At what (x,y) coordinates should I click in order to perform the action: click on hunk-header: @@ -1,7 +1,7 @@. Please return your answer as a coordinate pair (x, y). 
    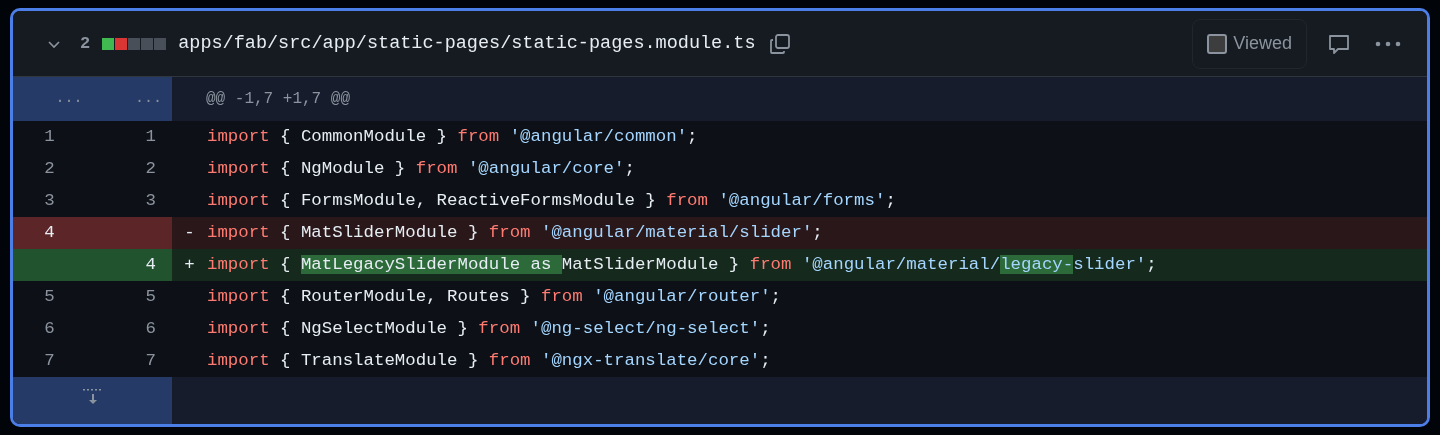
    Looking at the image, I should click on (278, 99).